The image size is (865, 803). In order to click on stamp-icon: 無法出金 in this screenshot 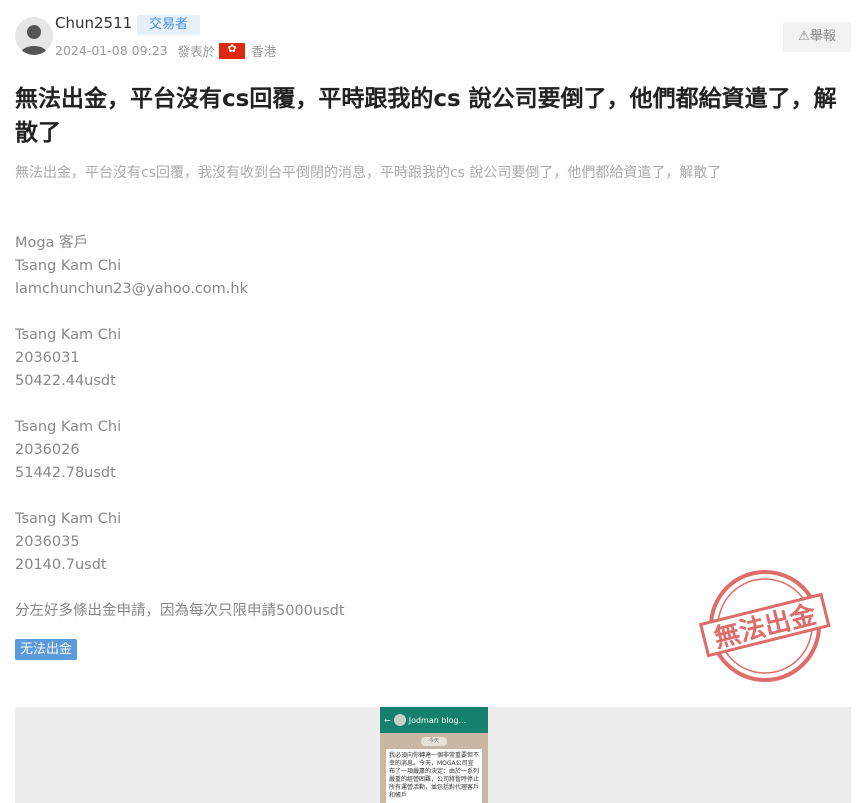, I will do `click(764, 626)`.